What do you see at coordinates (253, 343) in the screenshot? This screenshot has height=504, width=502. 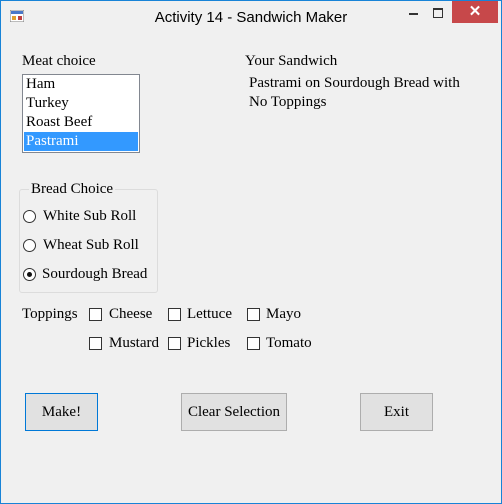 I see `tomato-checkbox` at bounding box center [253, 343].